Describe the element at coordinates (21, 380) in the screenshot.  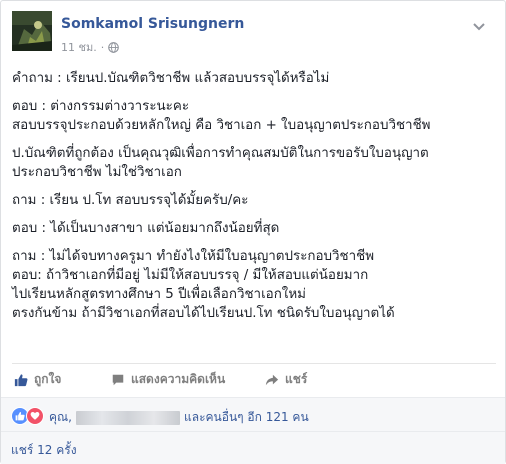
I see `like-icon` at that location.